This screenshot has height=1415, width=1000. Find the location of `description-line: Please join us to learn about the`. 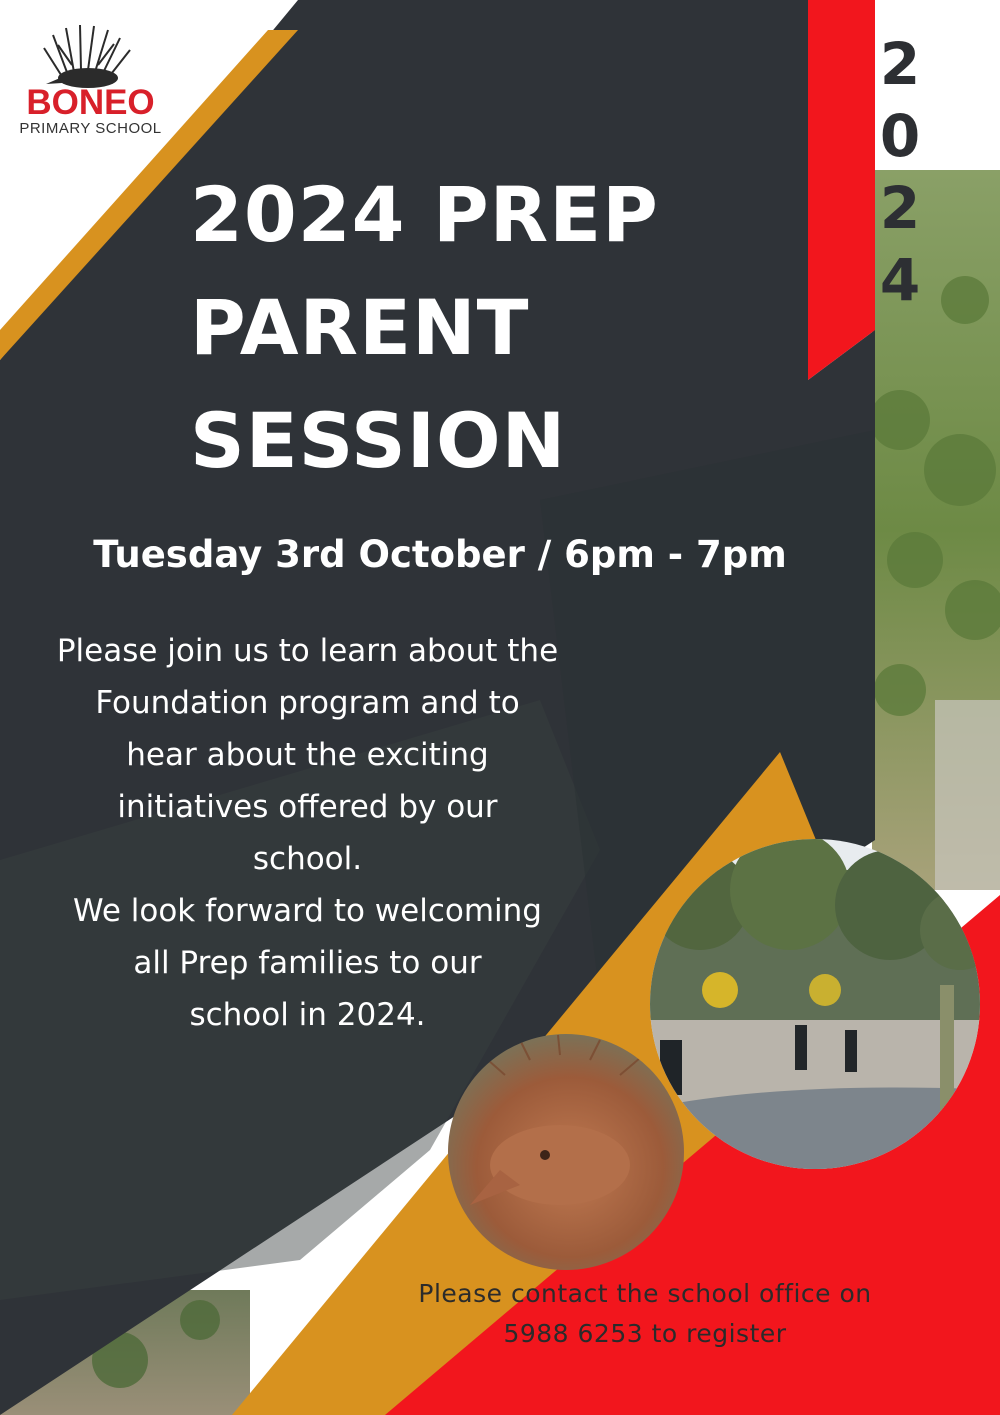

description-line: Please join us to learn about the is located at coordinates (307, 651).